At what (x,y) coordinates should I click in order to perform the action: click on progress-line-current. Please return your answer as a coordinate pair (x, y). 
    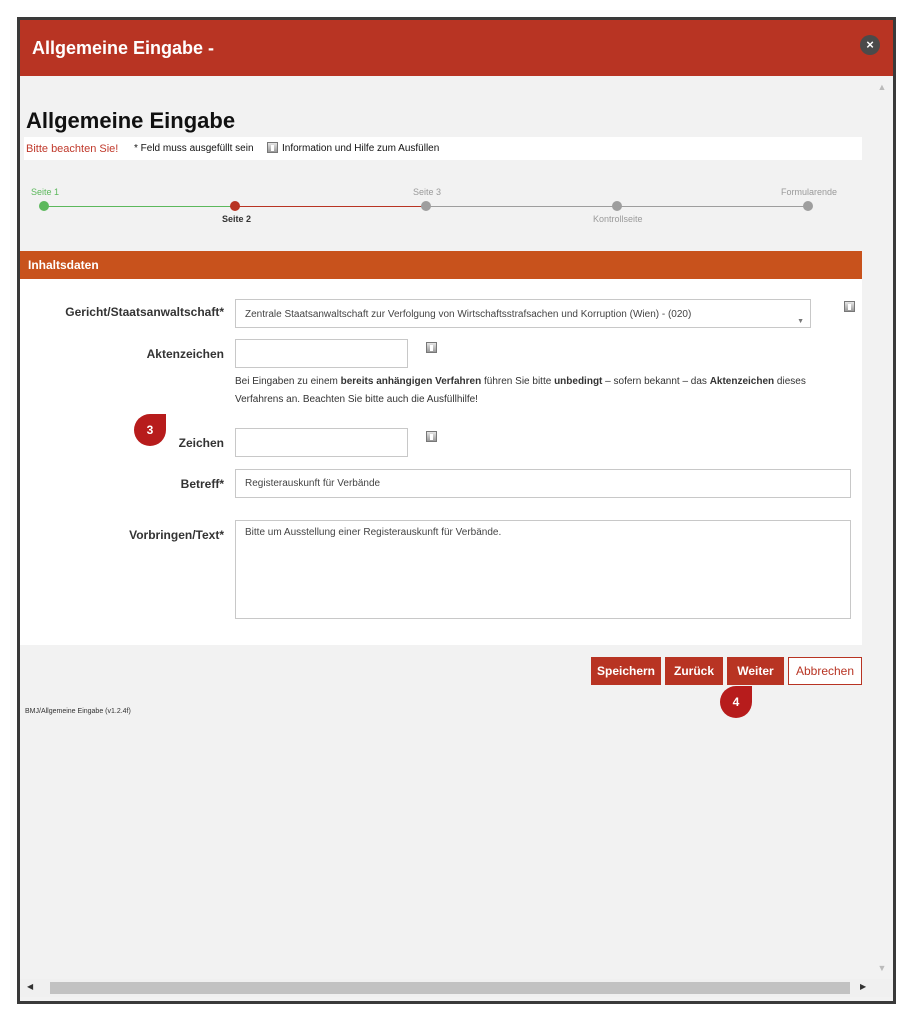
    Looking at the image, I should click on (330, 206).